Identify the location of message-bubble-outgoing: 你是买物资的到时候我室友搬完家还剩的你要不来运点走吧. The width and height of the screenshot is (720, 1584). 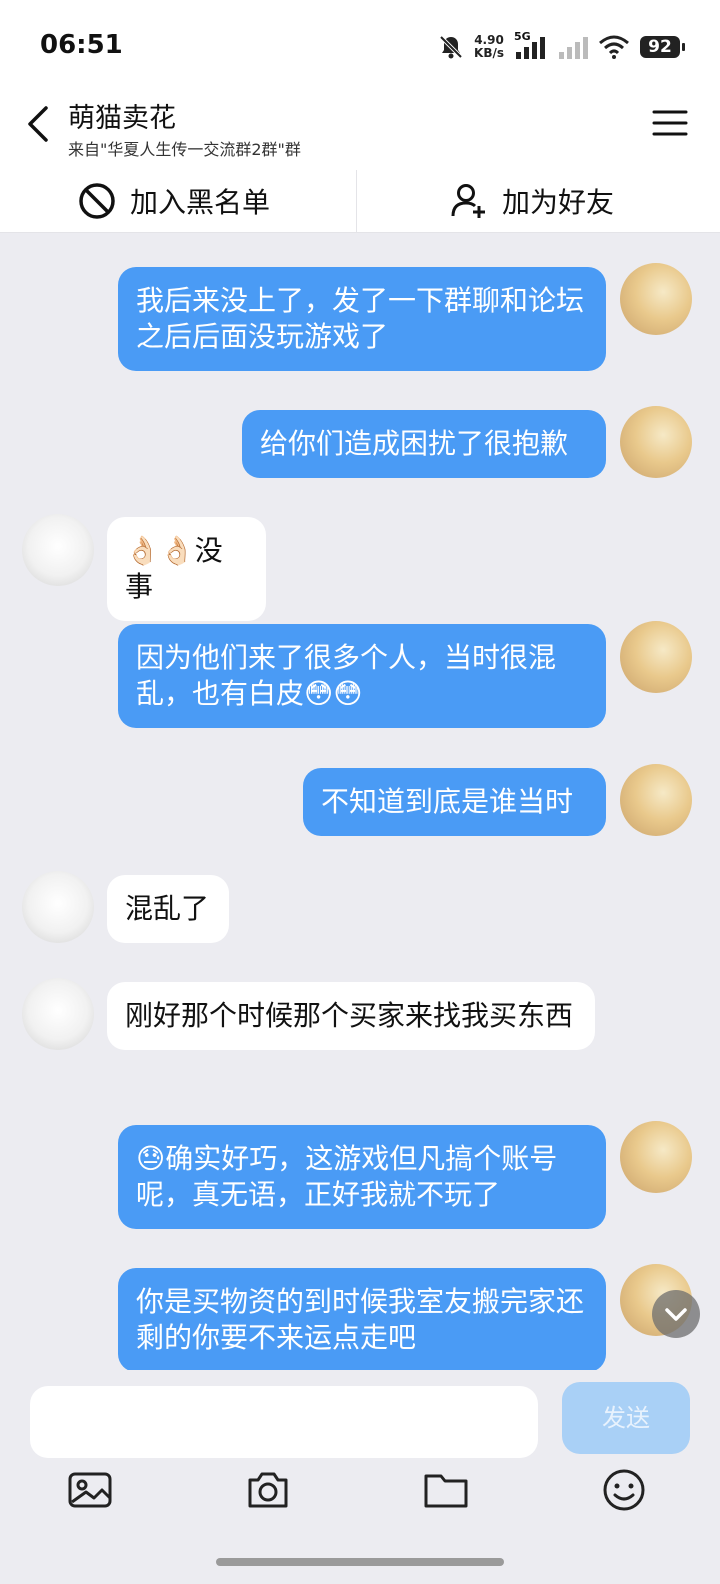
(362, 1319).